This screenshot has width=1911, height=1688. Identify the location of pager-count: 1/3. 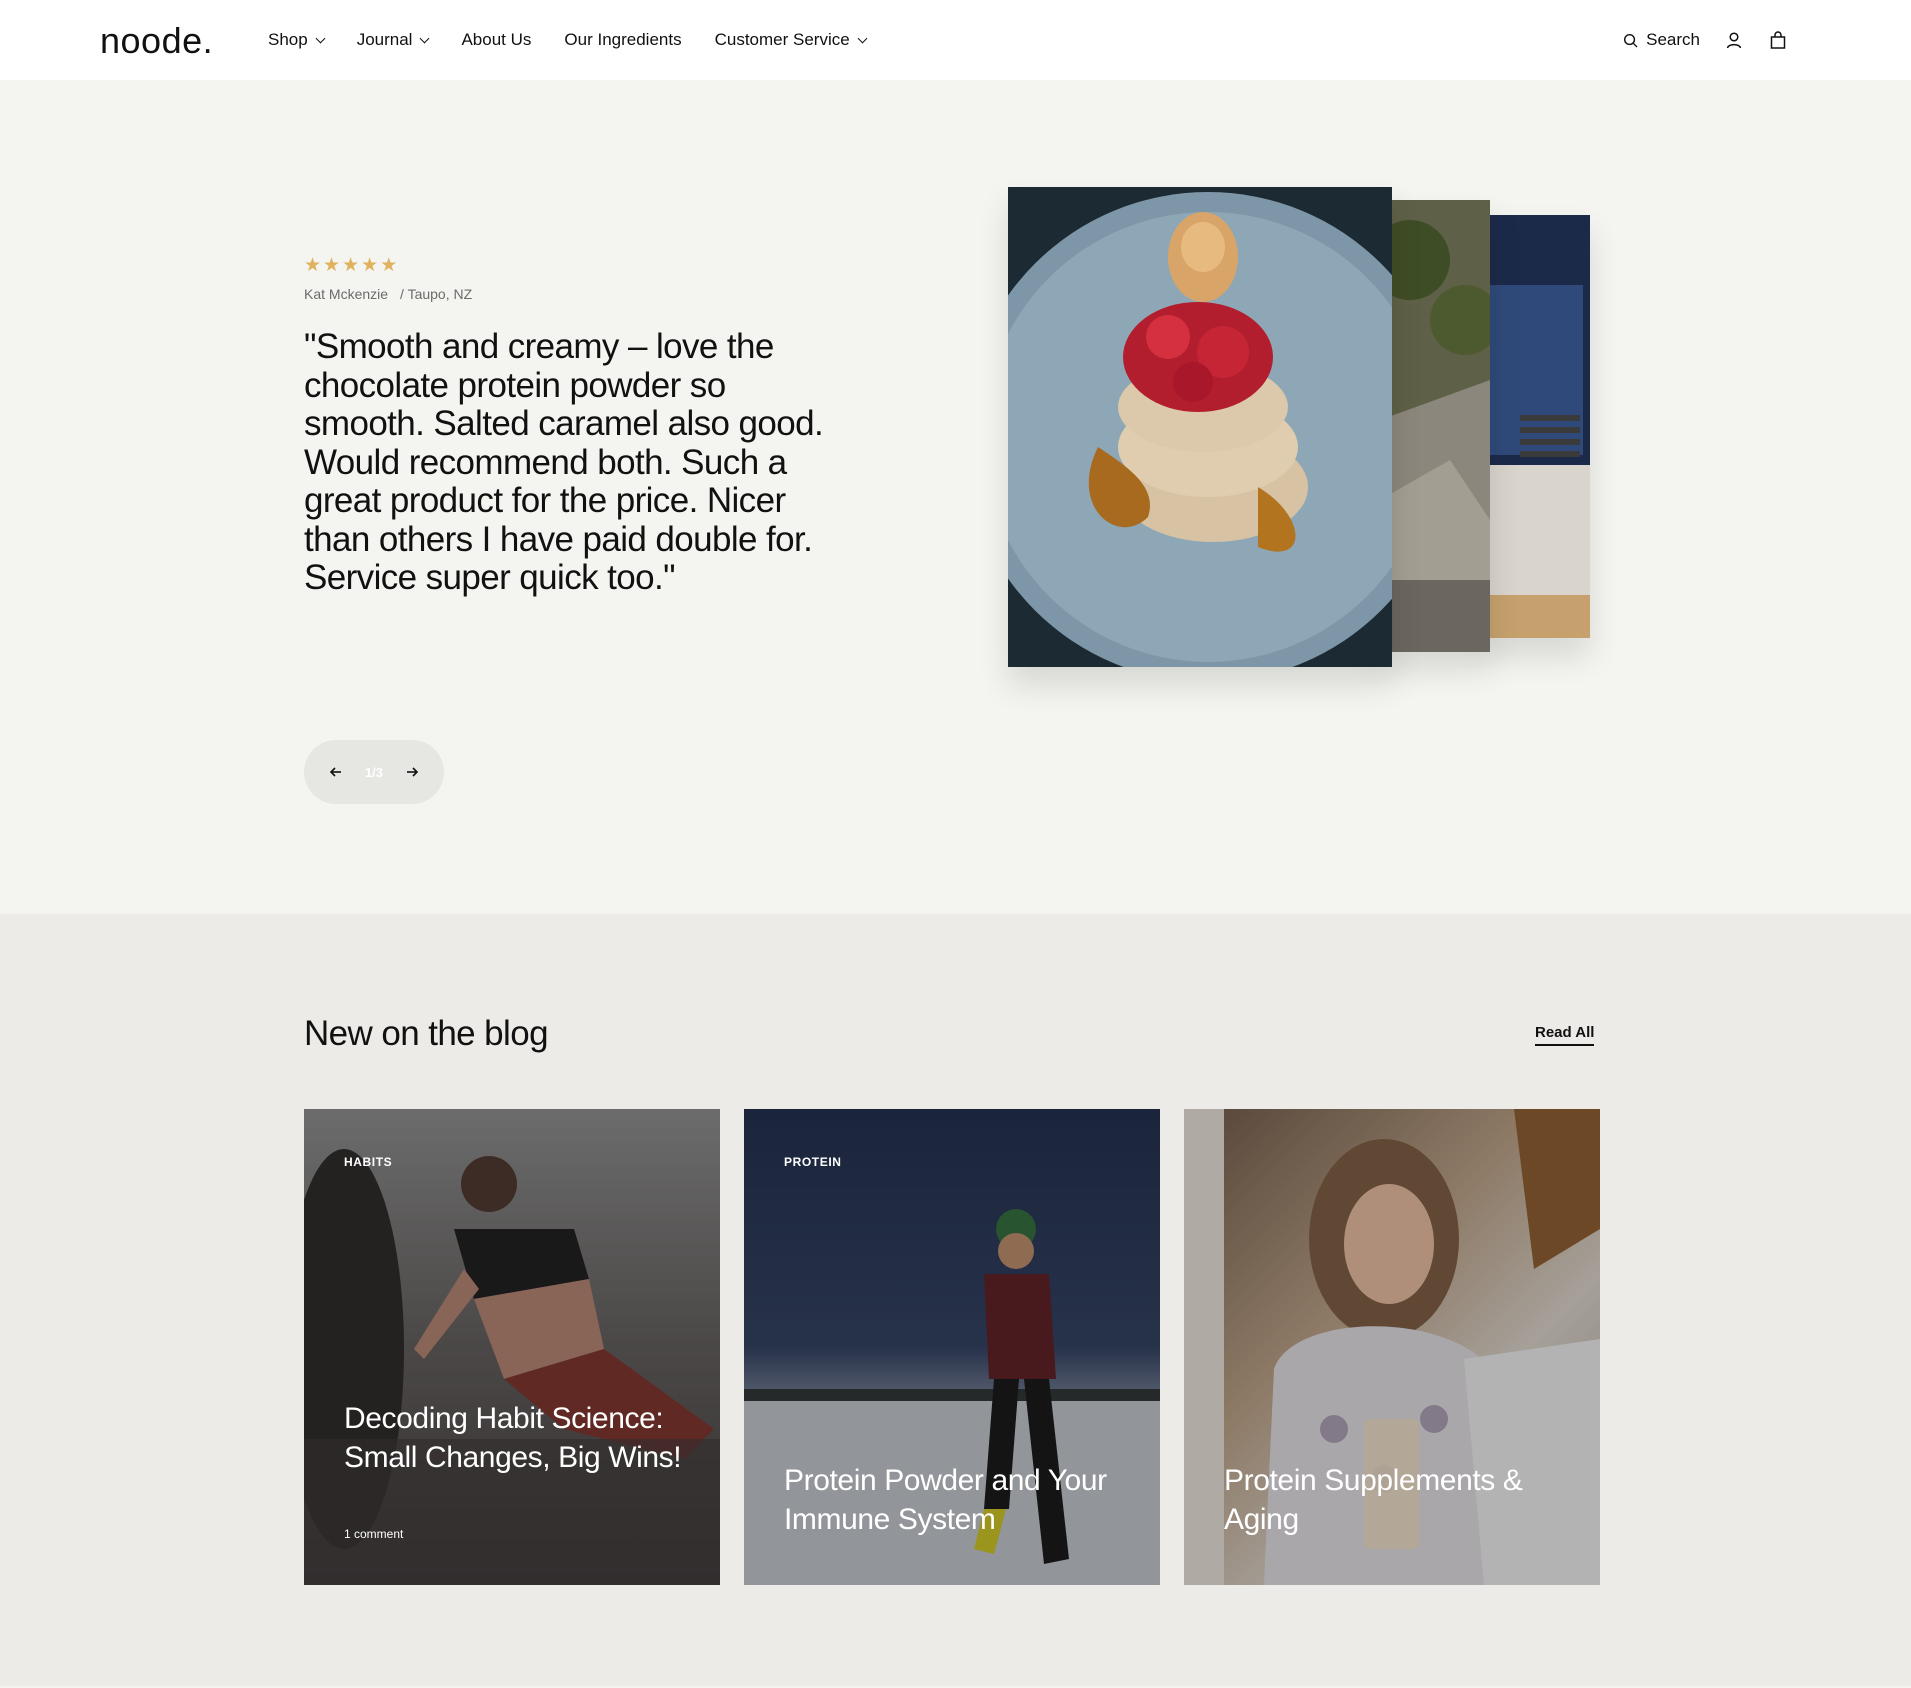
(374, 772).